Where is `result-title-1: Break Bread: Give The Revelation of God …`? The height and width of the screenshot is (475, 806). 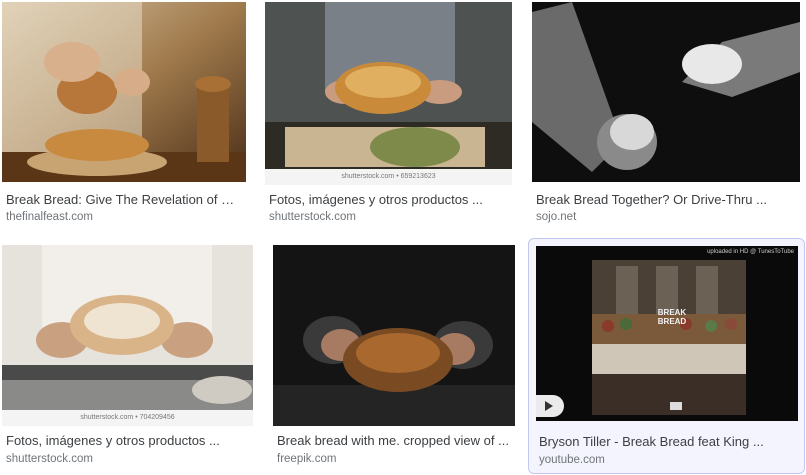 result-title-1: Break Bread: Give The Revelation of God … is located at coordinates (125, 200).